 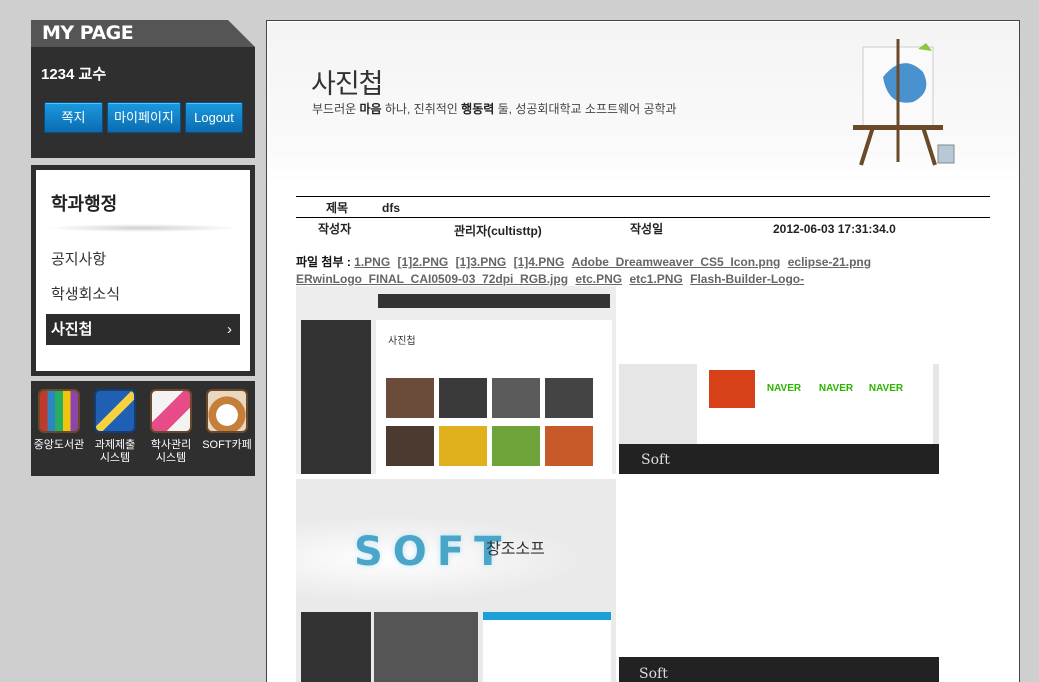 I want to click on page-subtitle: 부드러운 마음 하나, 진취적인 행동력 둘, 성공회대학교 소프트웨어 공학과, so click(x=494, y=108).